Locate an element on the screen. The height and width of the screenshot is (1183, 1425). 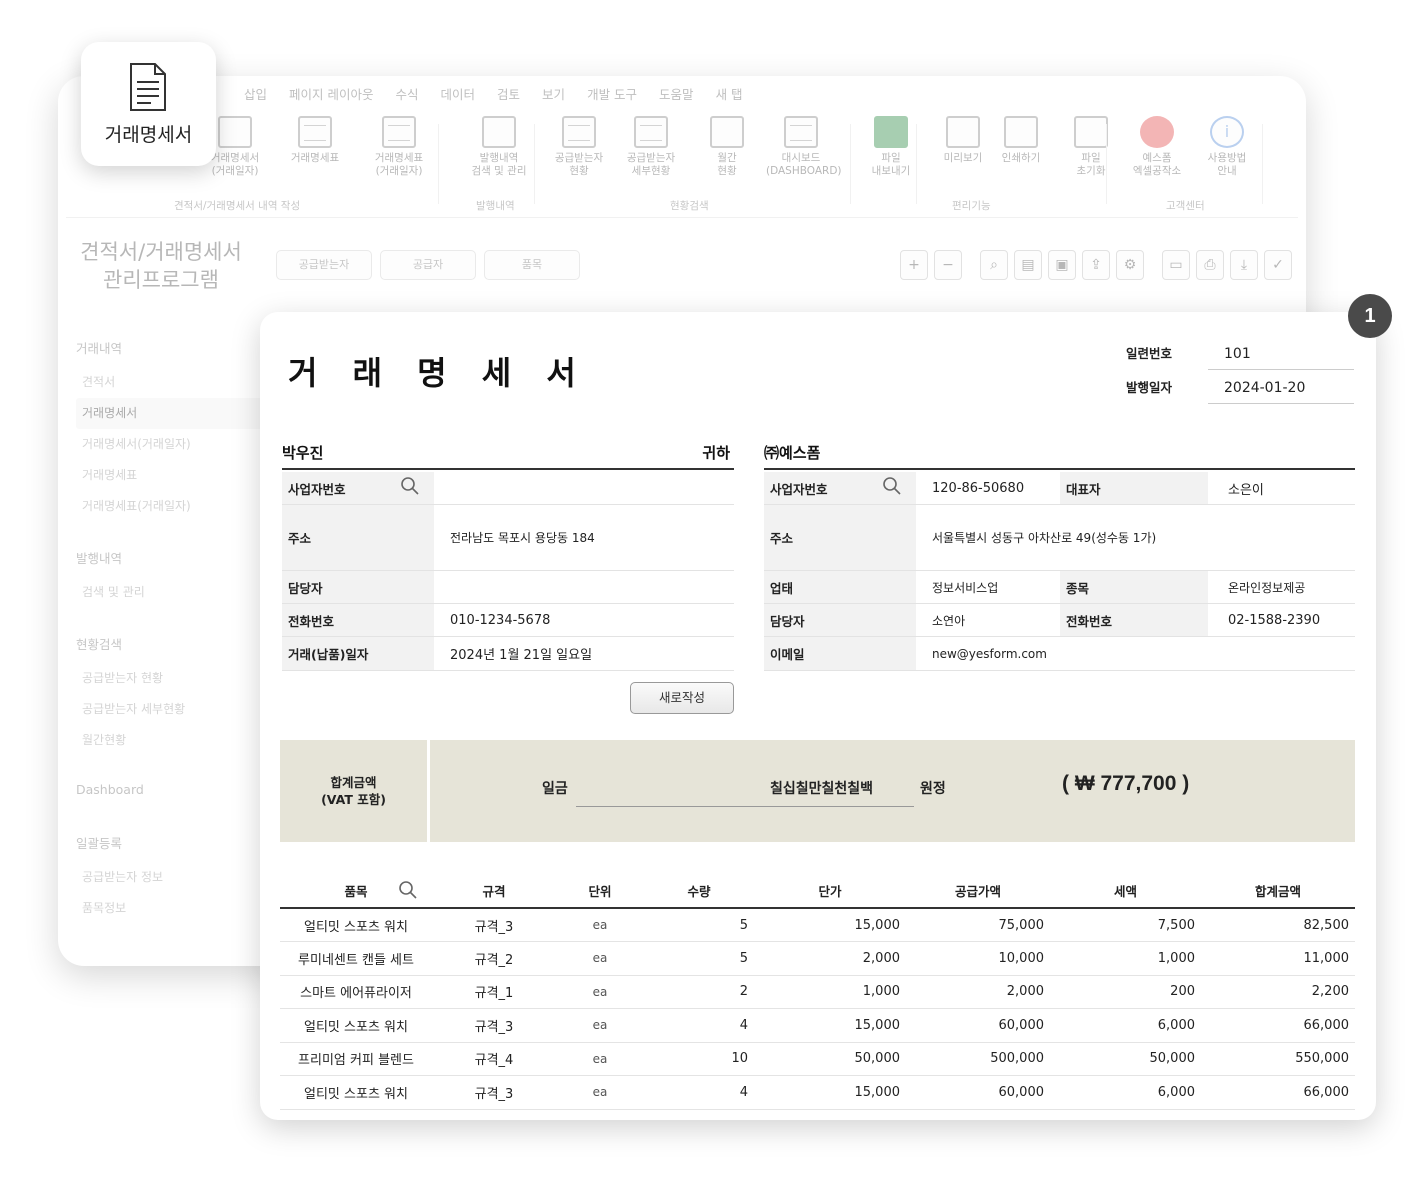
tab-0: 공급받는자 is located at coordinates (324, 265).